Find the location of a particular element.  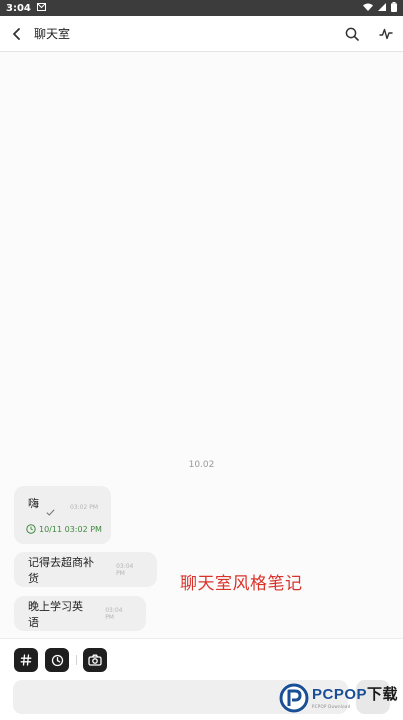

logo-text: PCPOP下载 PCPOP Download is located at coordinates (355, 698).